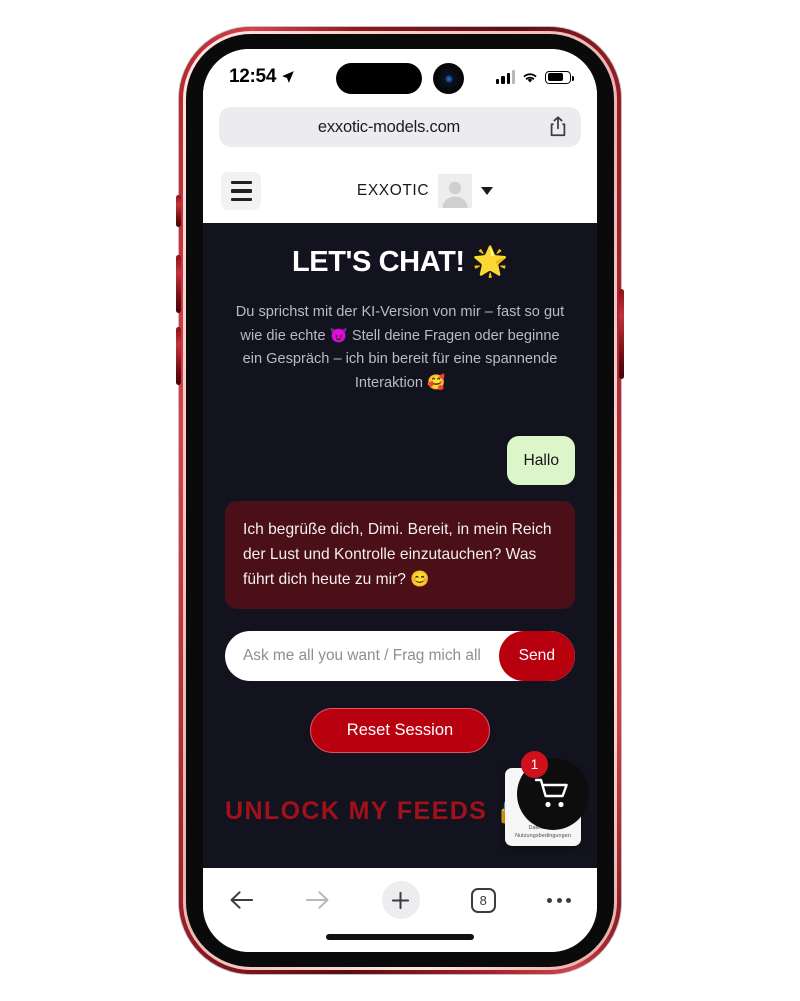 The width and height of the screenshot is (800, 1001). What do you see at coordinates (317, 900) in the screenshot?
I see `forward-arrow-icon` at bounding box center [317, 900].